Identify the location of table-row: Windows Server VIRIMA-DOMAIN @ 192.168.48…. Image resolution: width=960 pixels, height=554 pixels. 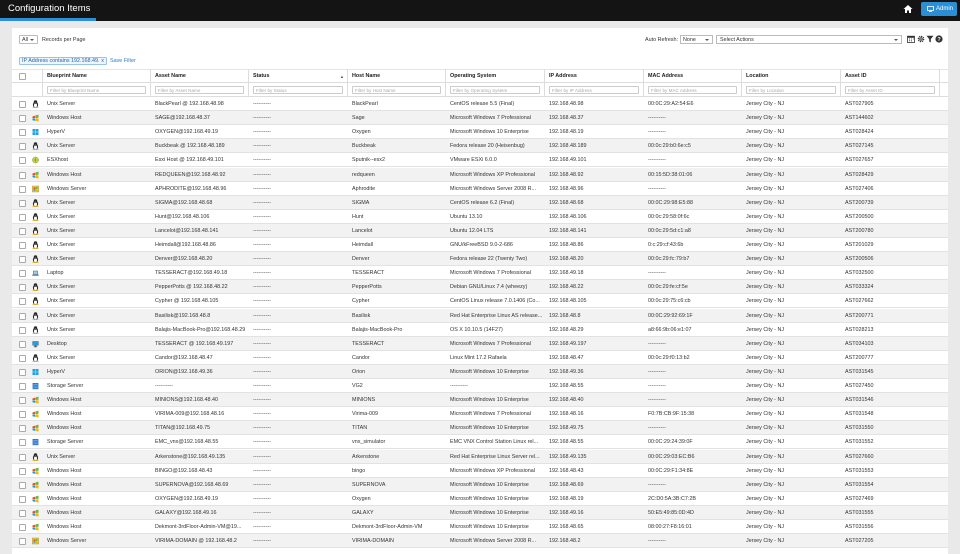
(480, 541).